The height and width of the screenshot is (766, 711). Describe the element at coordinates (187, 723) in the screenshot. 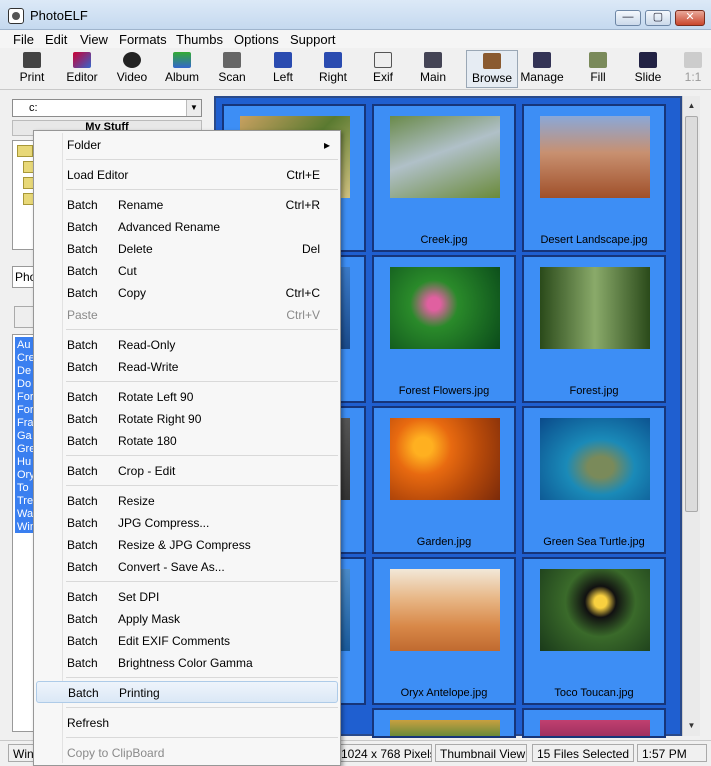

I see `menu-item-refresh: Refresh` at that location.